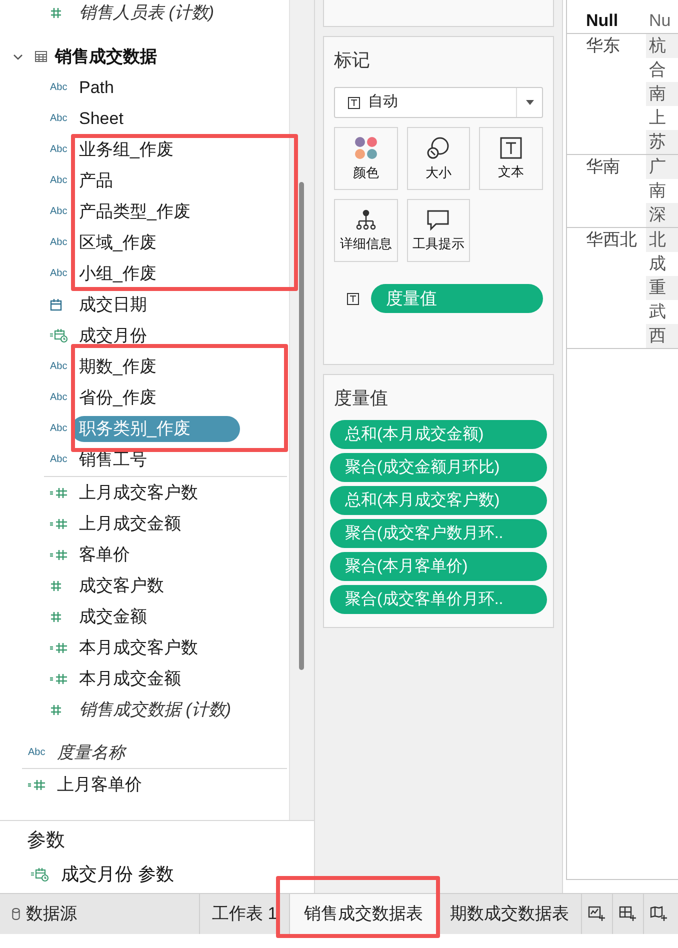  Describe the element at coordinates (628, 914) in the screenshot. I see `new-dashboard-icon` at that location.